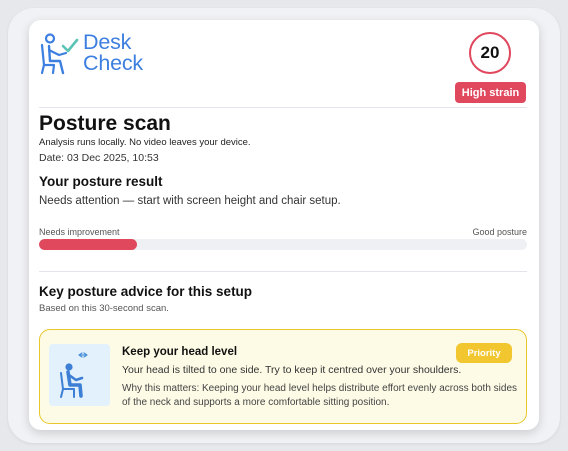  Describe the element at coordinates (104, 308) in the screenshot. I see `advice-subheading: Based on this 30-second scan.` at that location.